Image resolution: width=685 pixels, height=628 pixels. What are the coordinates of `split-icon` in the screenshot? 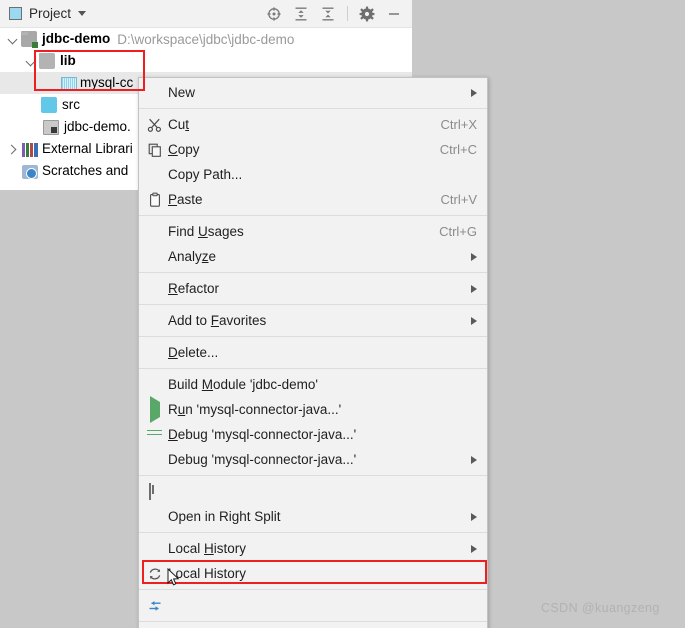 It's located at (155, 491).